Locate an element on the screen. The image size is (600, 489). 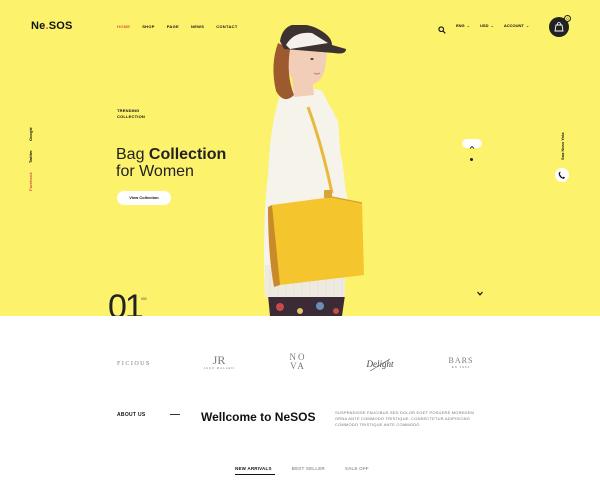
social-links: Facebook Twitter Google is located at coordinates (33, 160).